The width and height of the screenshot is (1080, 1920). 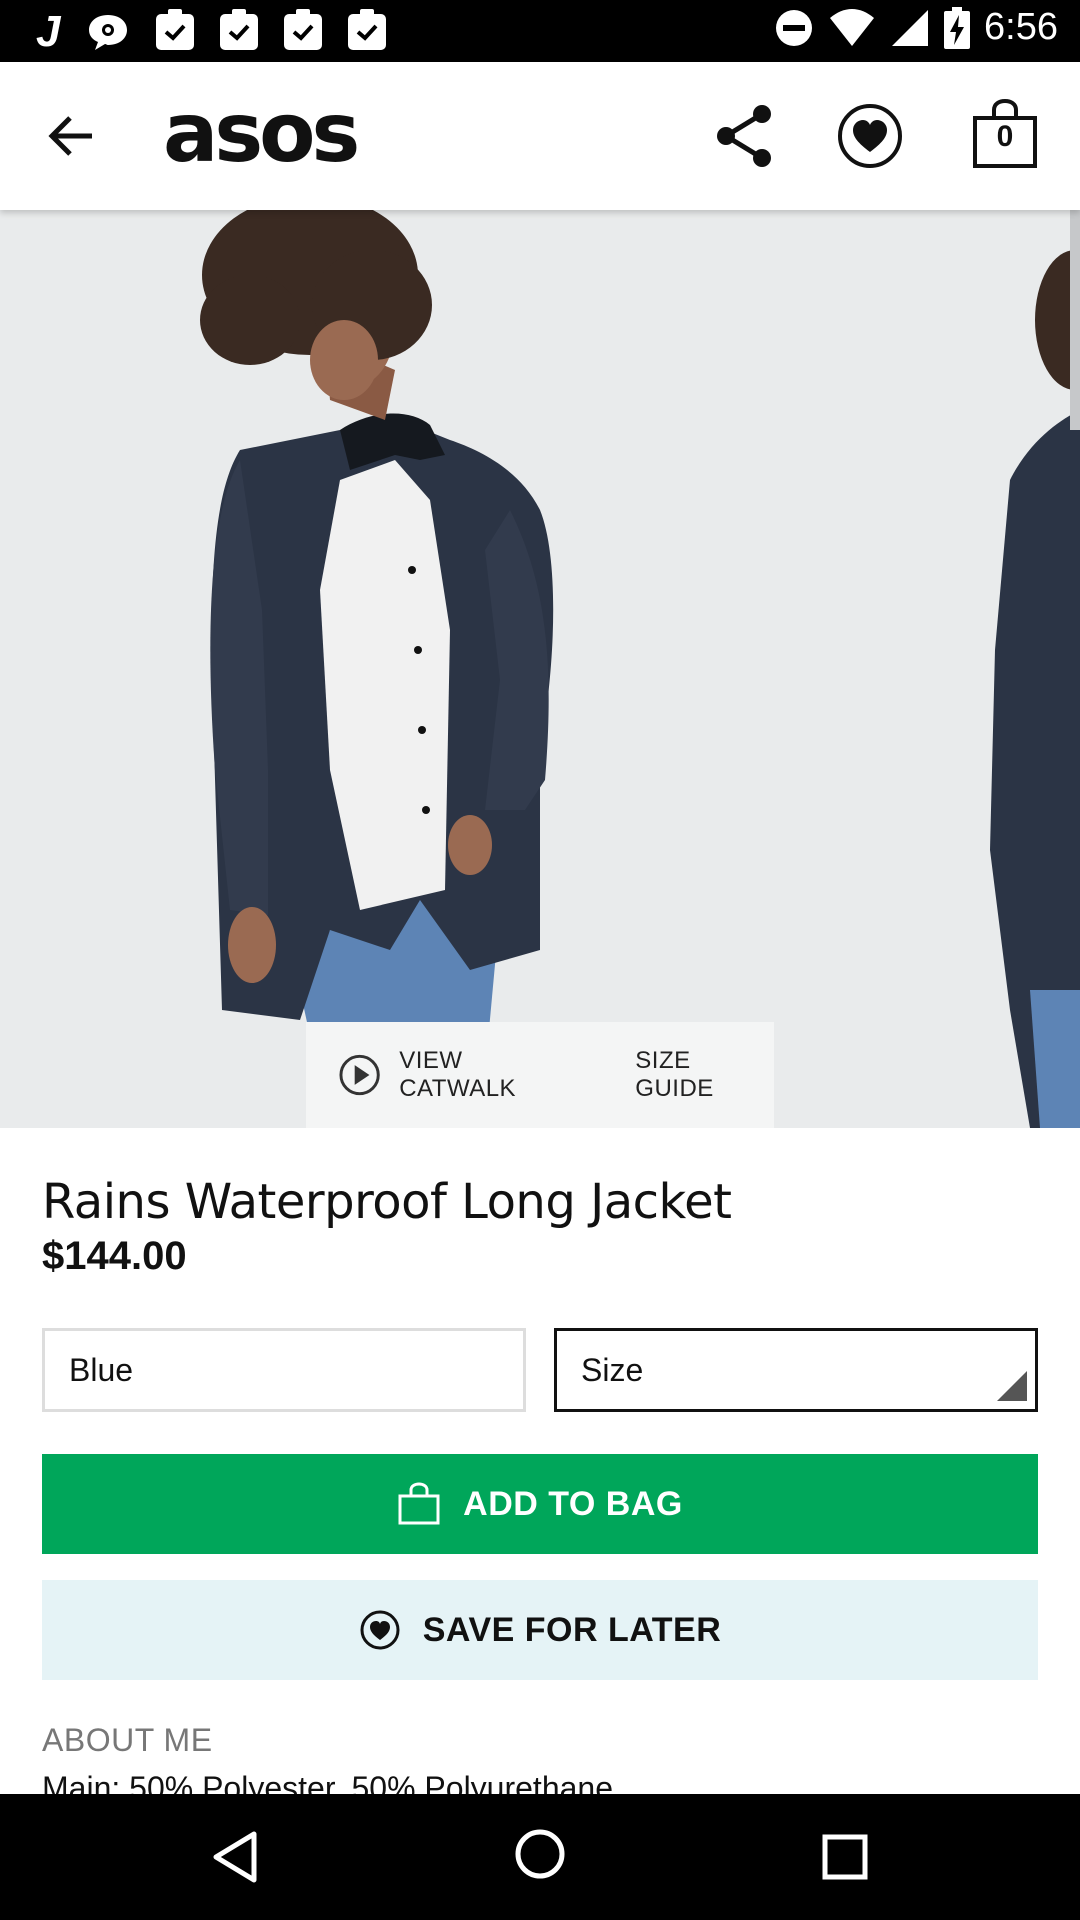 I want to click on share-icon, so click(x=744, y=136).